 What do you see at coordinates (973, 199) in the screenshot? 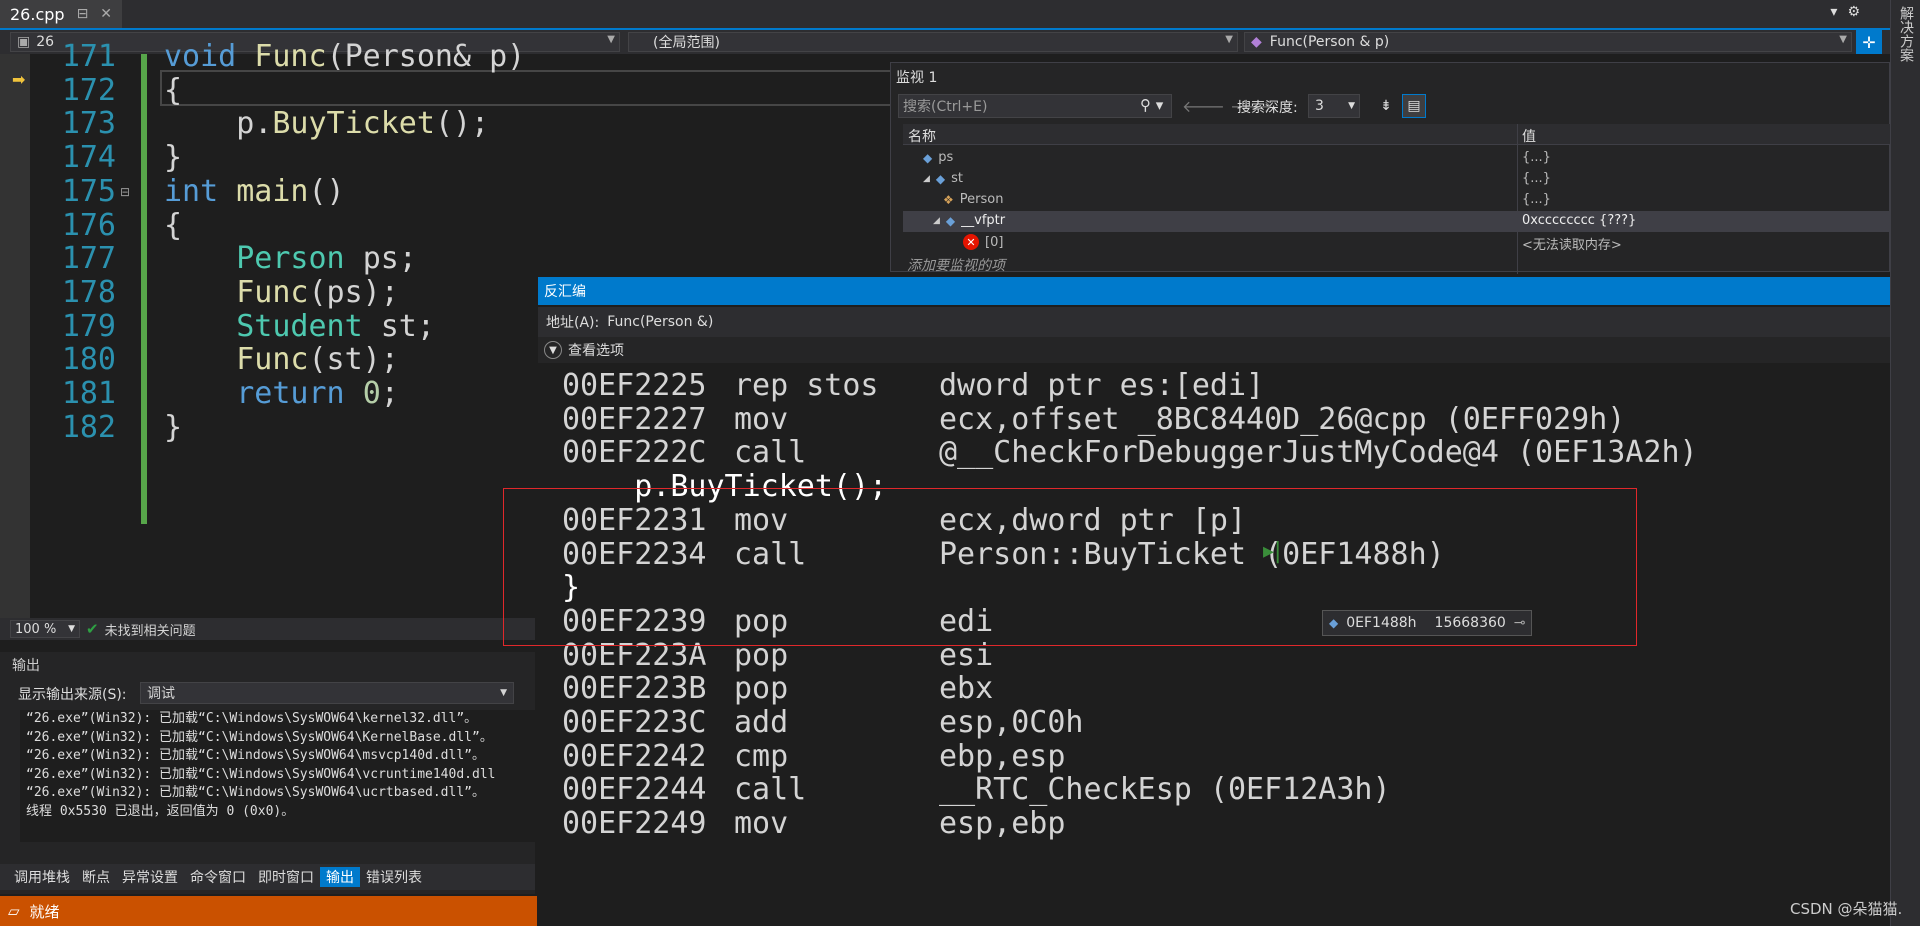
I see `watch-row-name: ❖ Person` at bounding box center [973, 199].